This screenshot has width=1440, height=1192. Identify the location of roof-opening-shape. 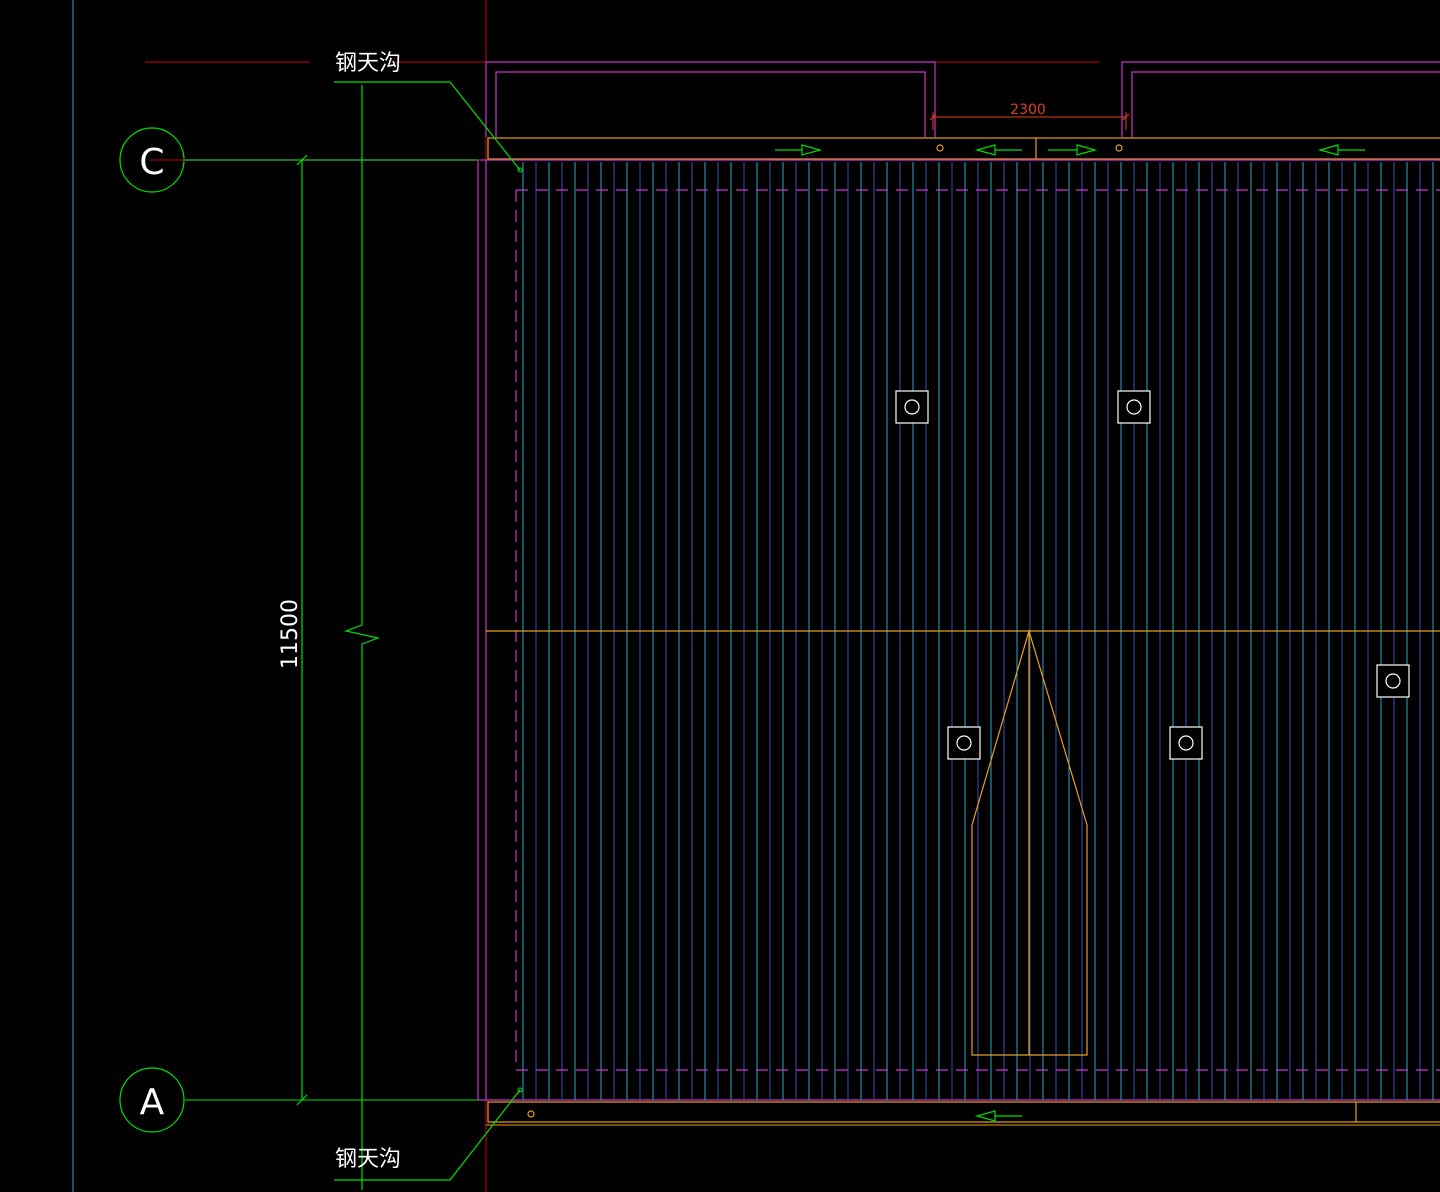
(1029, 842).